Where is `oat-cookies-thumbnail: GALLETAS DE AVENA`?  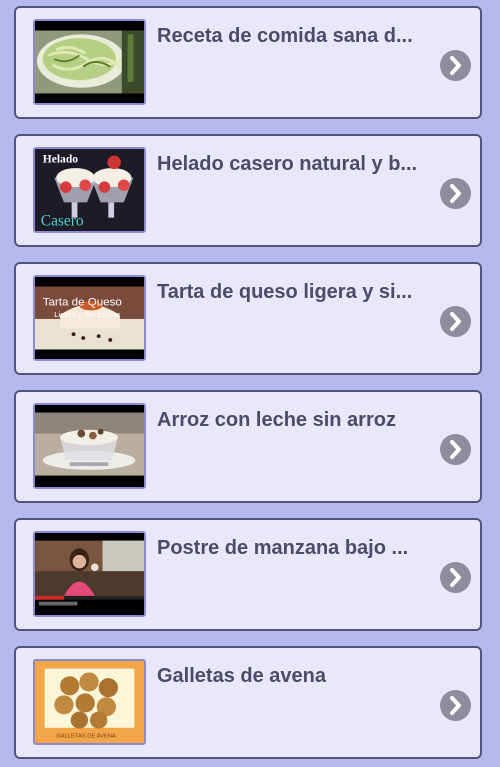
oat-cookies-thumbnail: GALLETAS DE AVENA is located at coordinates (89, 702).